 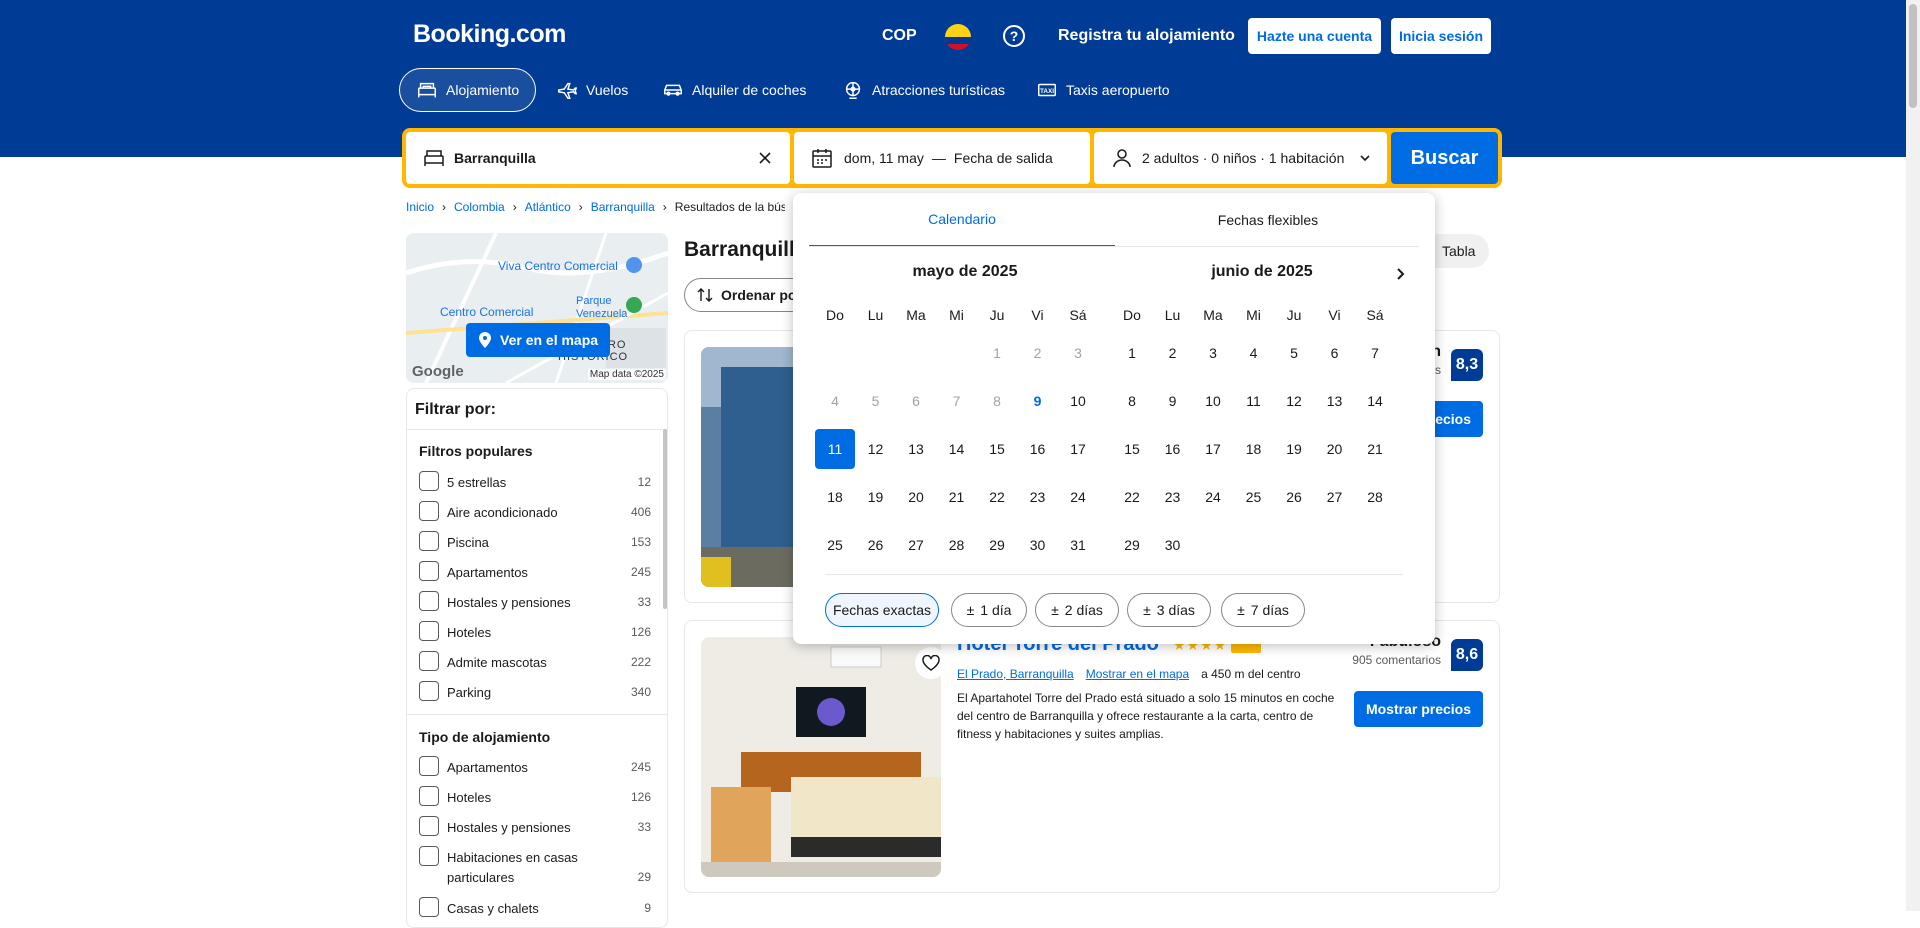 What do you see at coordinates (923, 90) in the screenshot?
I see `nav-attractions: Atracciones turísticas` at bounding box center [923, 90].